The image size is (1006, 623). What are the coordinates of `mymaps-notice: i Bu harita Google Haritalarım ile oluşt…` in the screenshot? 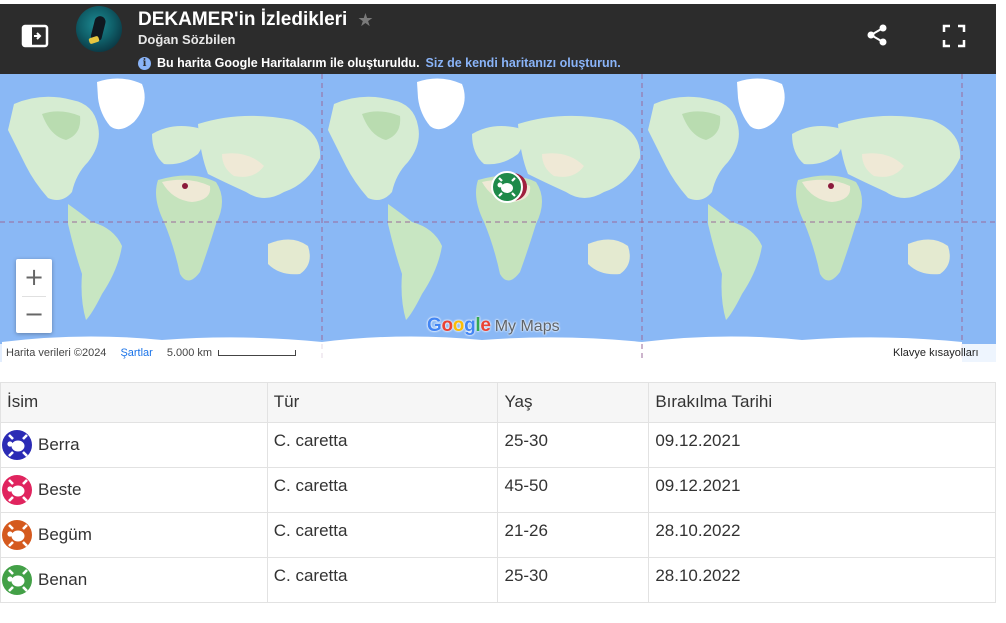 It's located at (379, 63).